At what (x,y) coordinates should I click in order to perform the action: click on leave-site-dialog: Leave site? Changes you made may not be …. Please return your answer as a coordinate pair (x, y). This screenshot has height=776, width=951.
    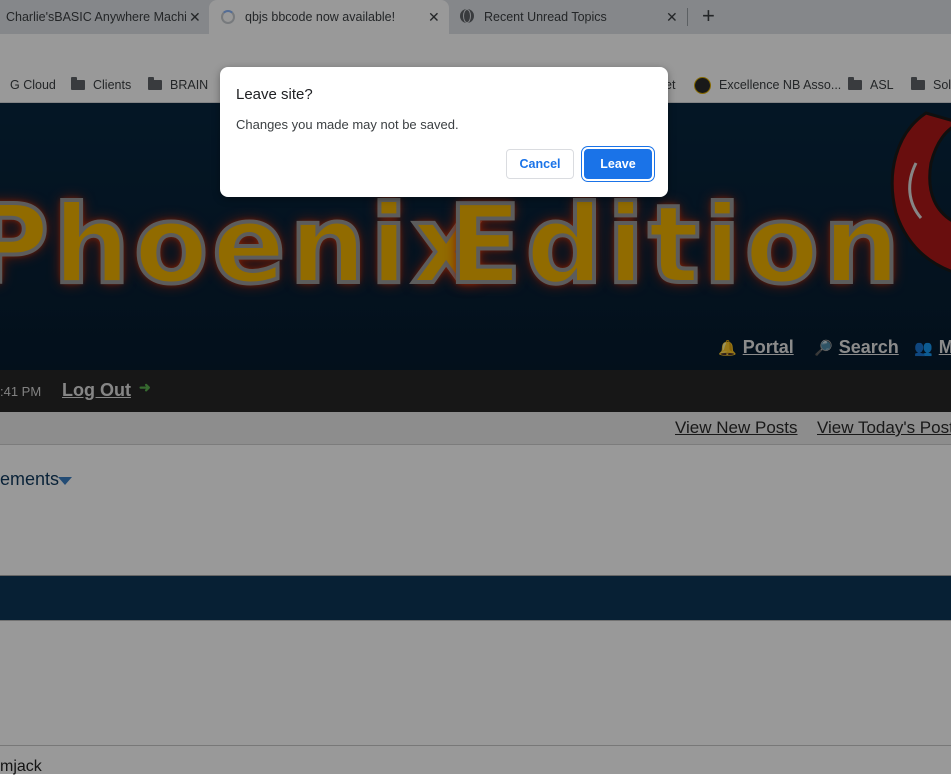
    Looking at the image, I should click on (444, 132).